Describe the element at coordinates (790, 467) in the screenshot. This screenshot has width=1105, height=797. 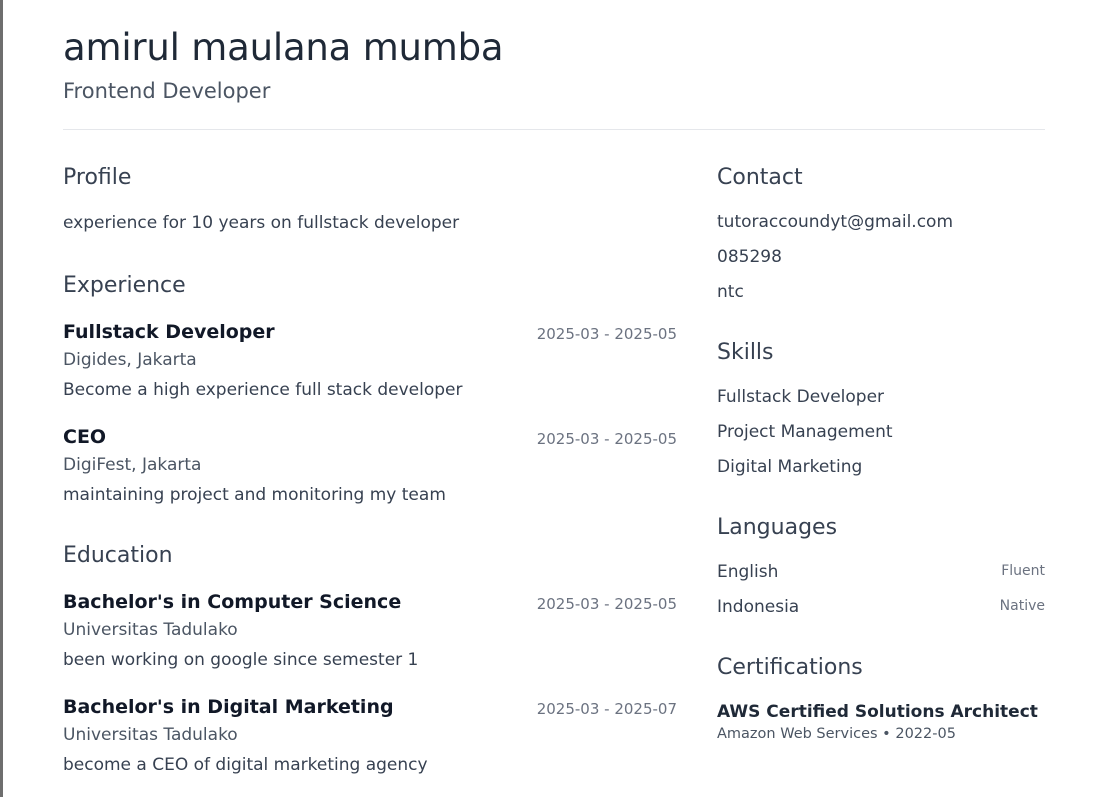
I see `skill-item: Digital Marketing` at that location.